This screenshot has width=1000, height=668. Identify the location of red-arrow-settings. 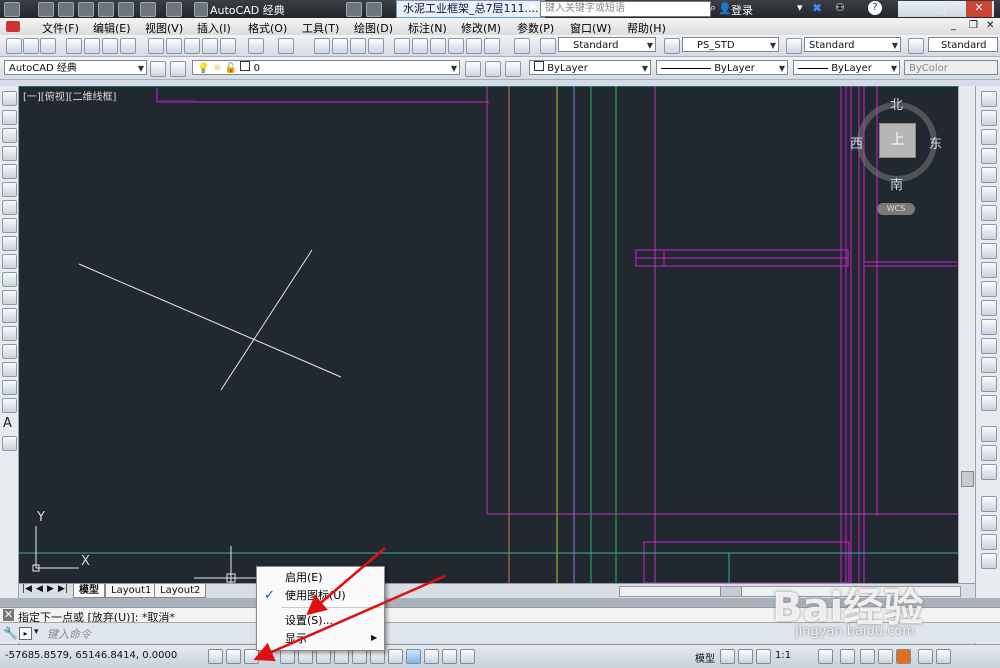
(346, 581).